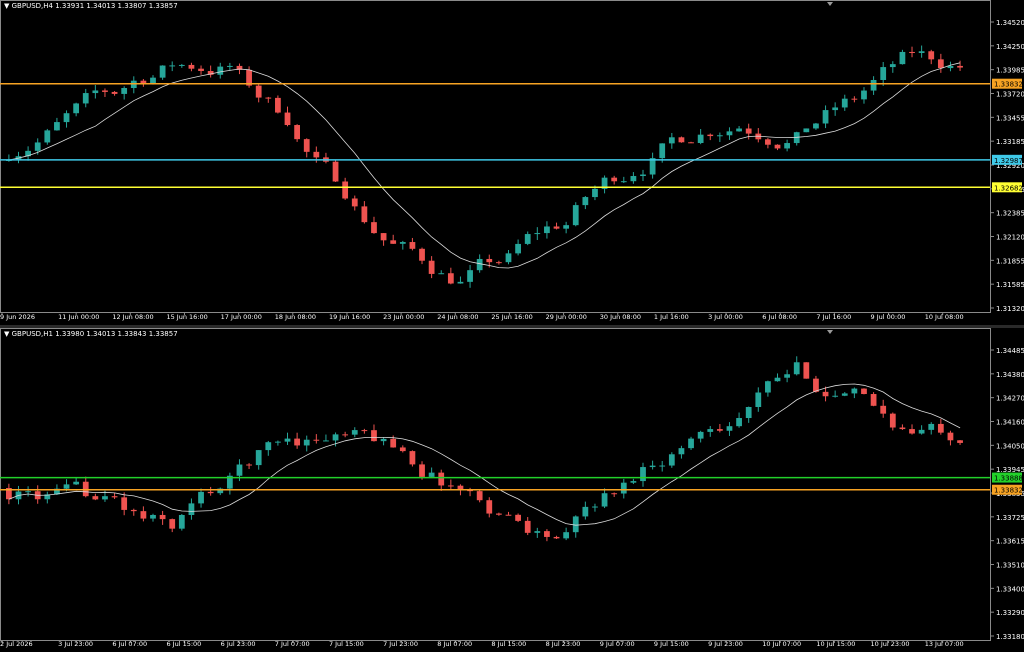  What do you see at coordinates (16, 644) in the screenshot?
I see `x-tick-label: 2 Jul 2026` at bounding box center [16, 644].